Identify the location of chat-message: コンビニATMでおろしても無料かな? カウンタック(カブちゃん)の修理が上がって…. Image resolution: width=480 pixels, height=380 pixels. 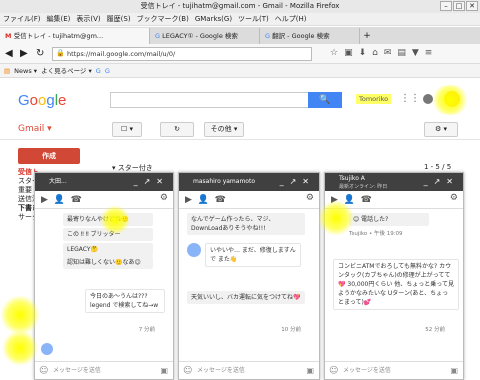
(396, 284).